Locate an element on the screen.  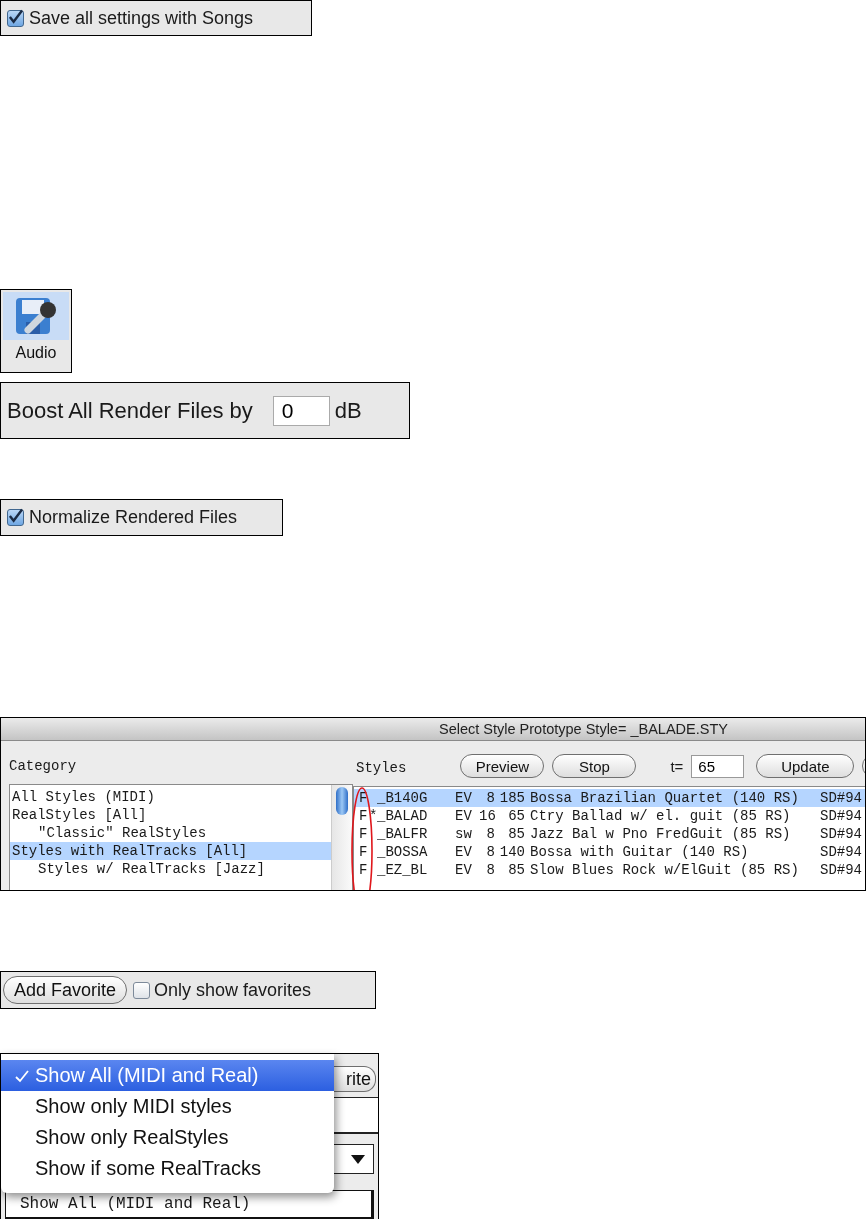
table-cell-text: Bossa Brazilian Quartet (140 RS) is located at coordinates (664, 798).